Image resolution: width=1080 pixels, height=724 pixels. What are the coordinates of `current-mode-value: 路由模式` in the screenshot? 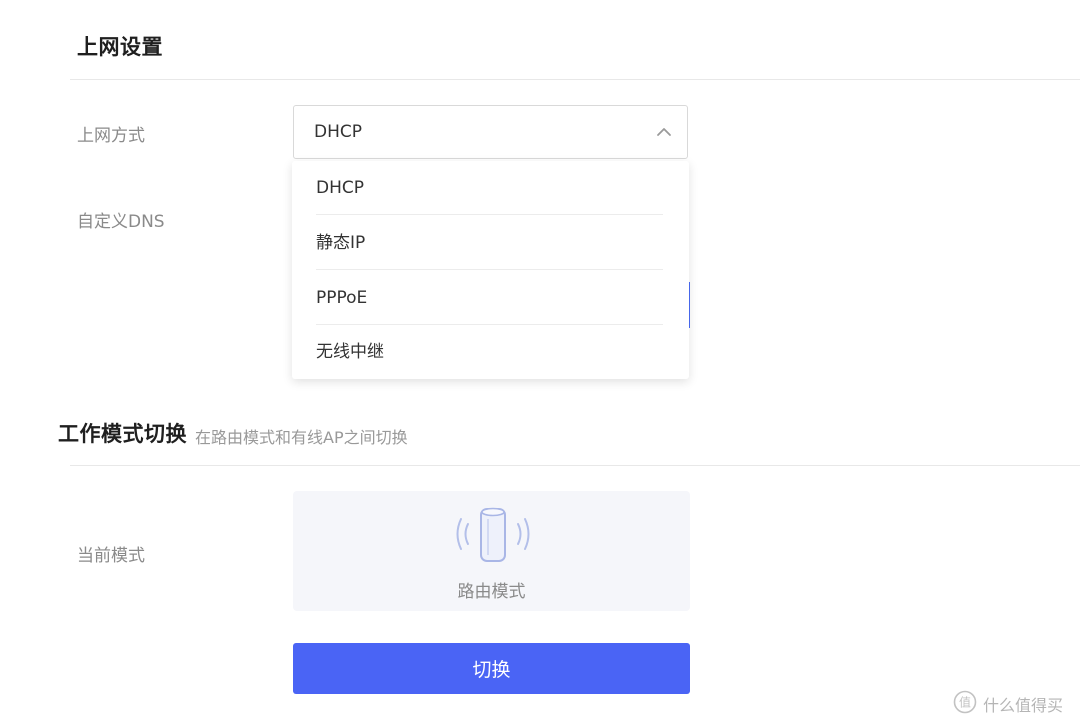 It's located at (491, 592).